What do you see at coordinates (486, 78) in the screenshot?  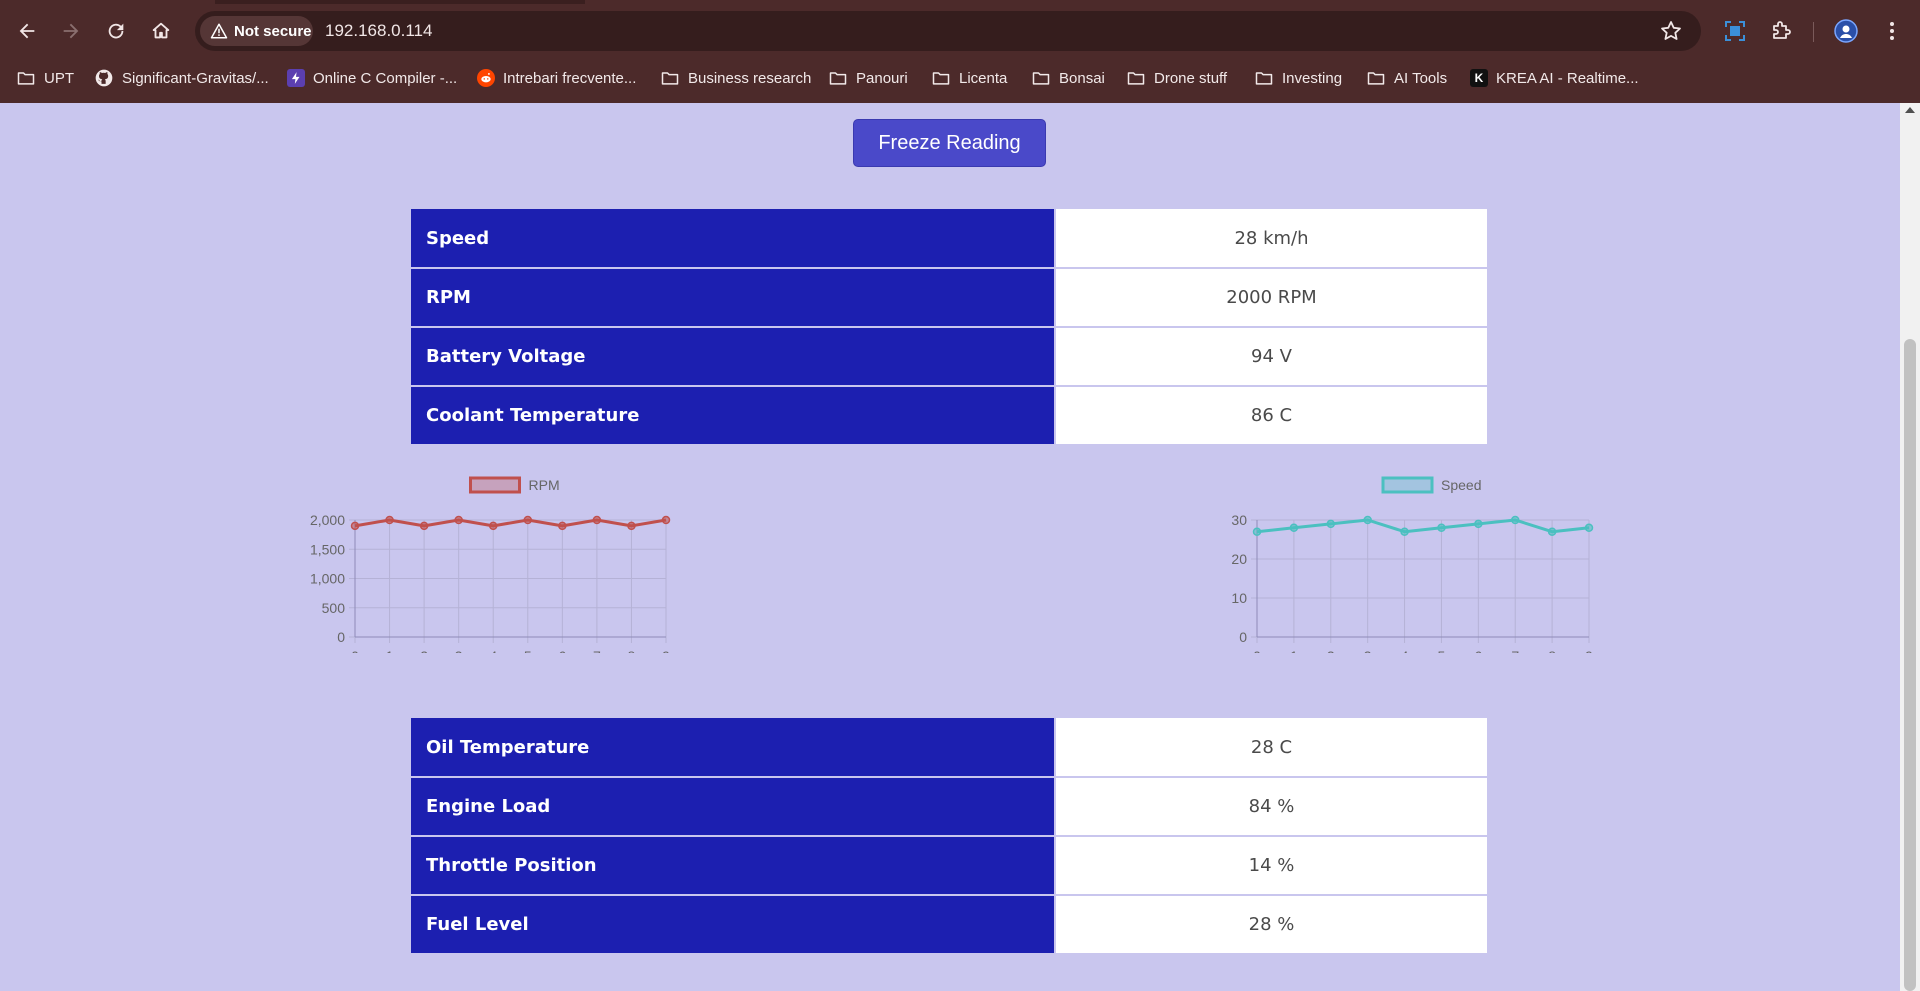 I see `reddit-icon` at bounding box center [486, 78].